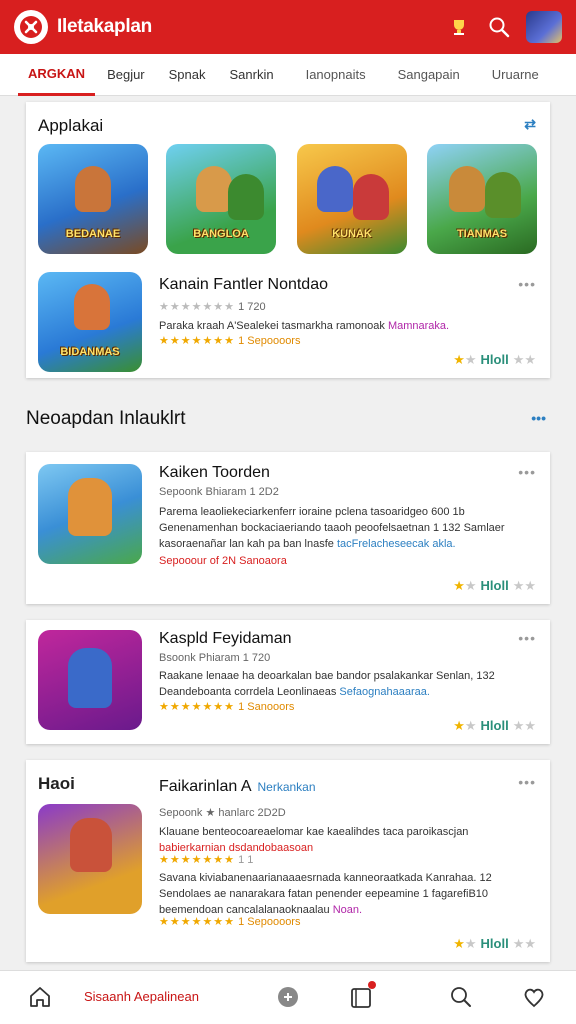 The image size is (576, 1024). Describe the element at coordinates (215, 658) in the screenshot. I see `app-meta: Bsoonk Phiaram 1 720` at that location.